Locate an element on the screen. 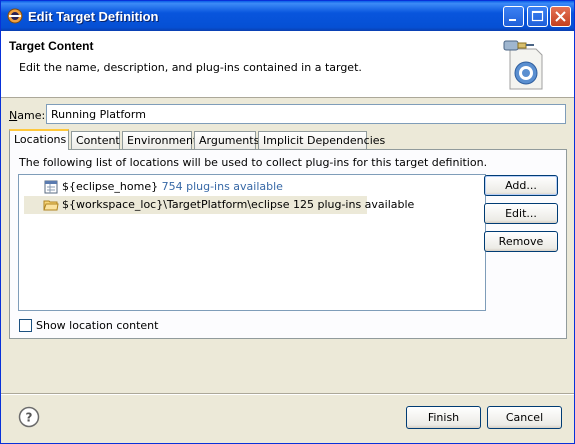 This screenshot has height=444, width=575. window-title: Edit Target Definition is located at coordinates (93, 16).